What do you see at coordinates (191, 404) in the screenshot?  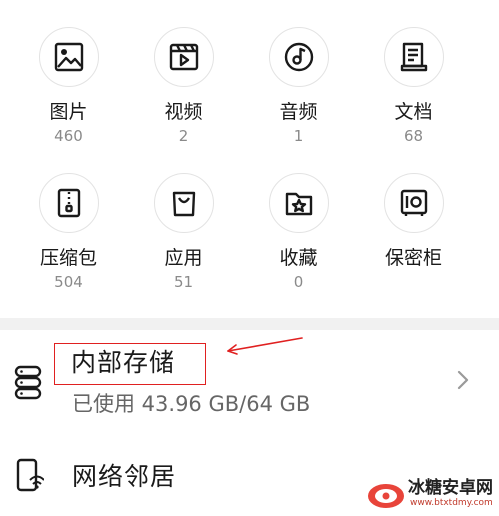 I see `storage-usage-text: 已使用 43.96 GB/64 GB` at bounding box center [191, 404].